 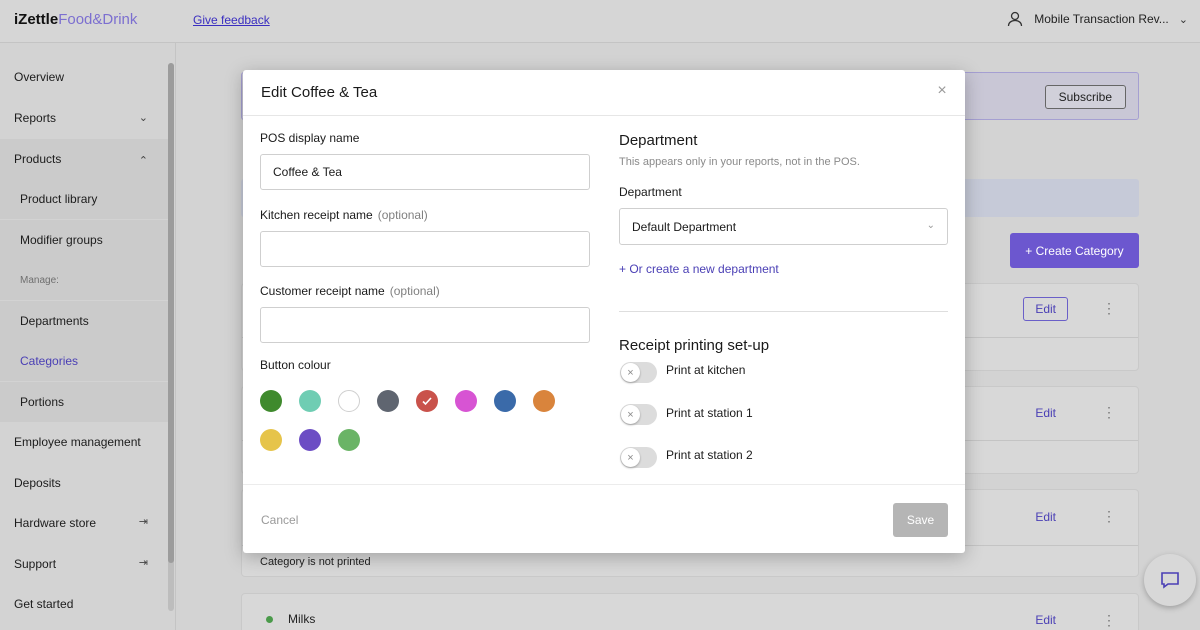 I want to click on sidebar-item-deposits: Deposits, so click(x=84, y=483).